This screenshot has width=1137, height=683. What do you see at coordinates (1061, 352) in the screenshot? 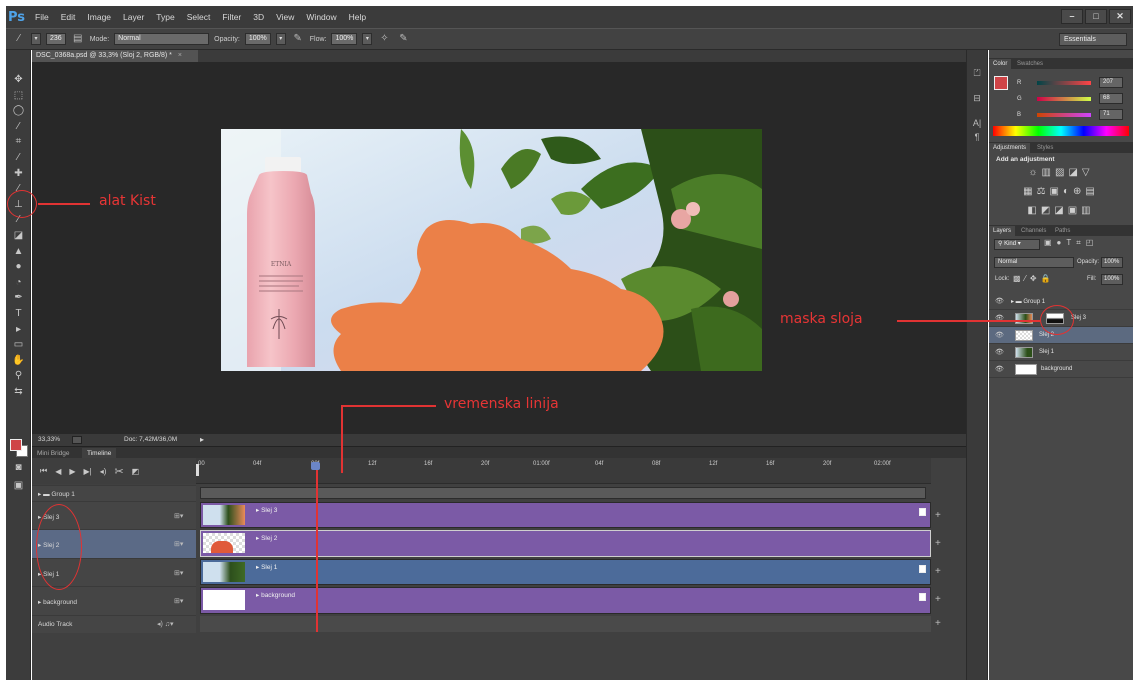
I see `layer-slej-1: 👁 Slej 1` at bounding box center [1061, 352].